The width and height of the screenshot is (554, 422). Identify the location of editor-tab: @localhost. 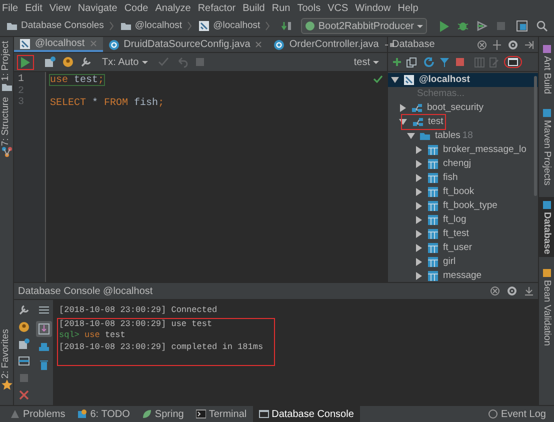
(58, 44).